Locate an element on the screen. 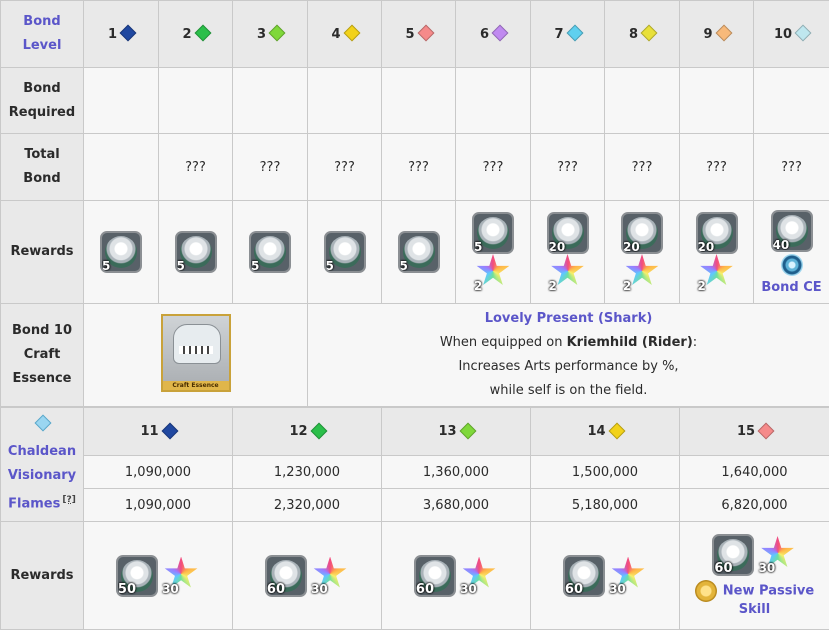  bond-level-link-line2: Level is located at coordinates (42, 46).